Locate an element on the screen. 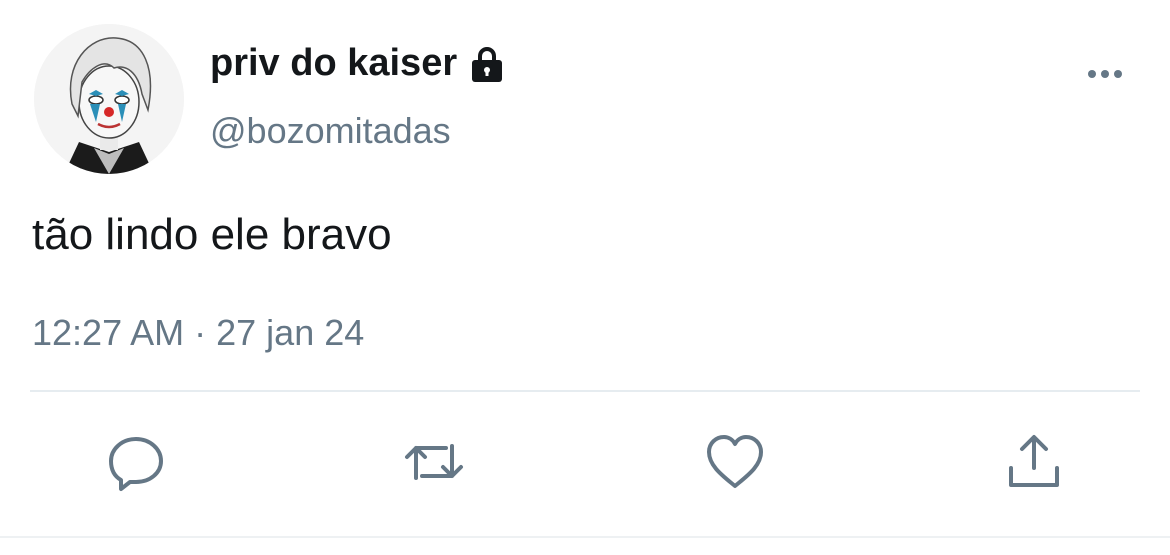 The width and height of the screenshot is (1170, 555). share-icon is located at coordinates (1034, 466).